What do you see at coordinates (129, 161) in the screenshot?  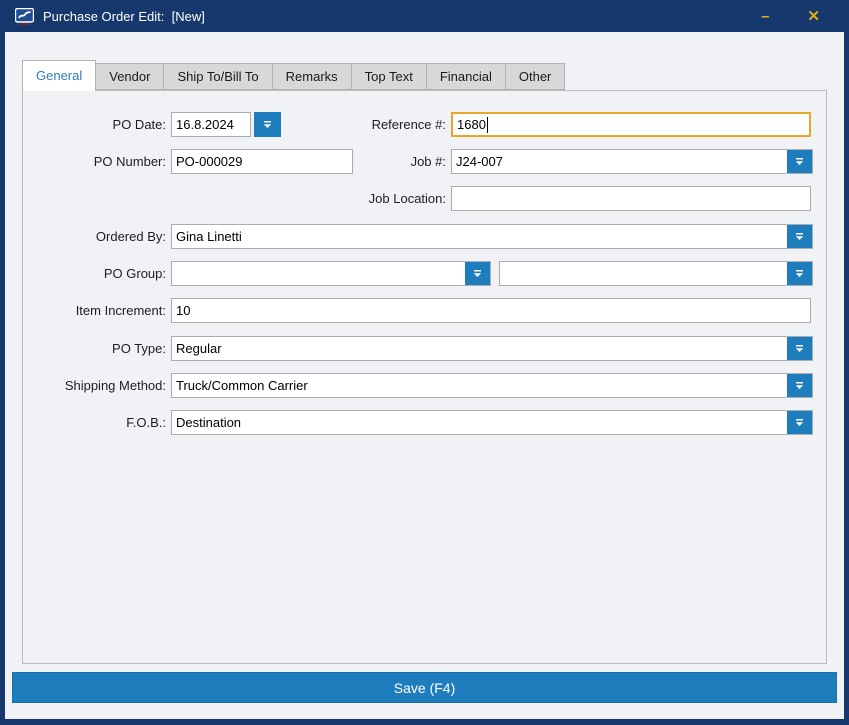 I see `po-number-label: PO Number:` at bounding box center [129, 161].